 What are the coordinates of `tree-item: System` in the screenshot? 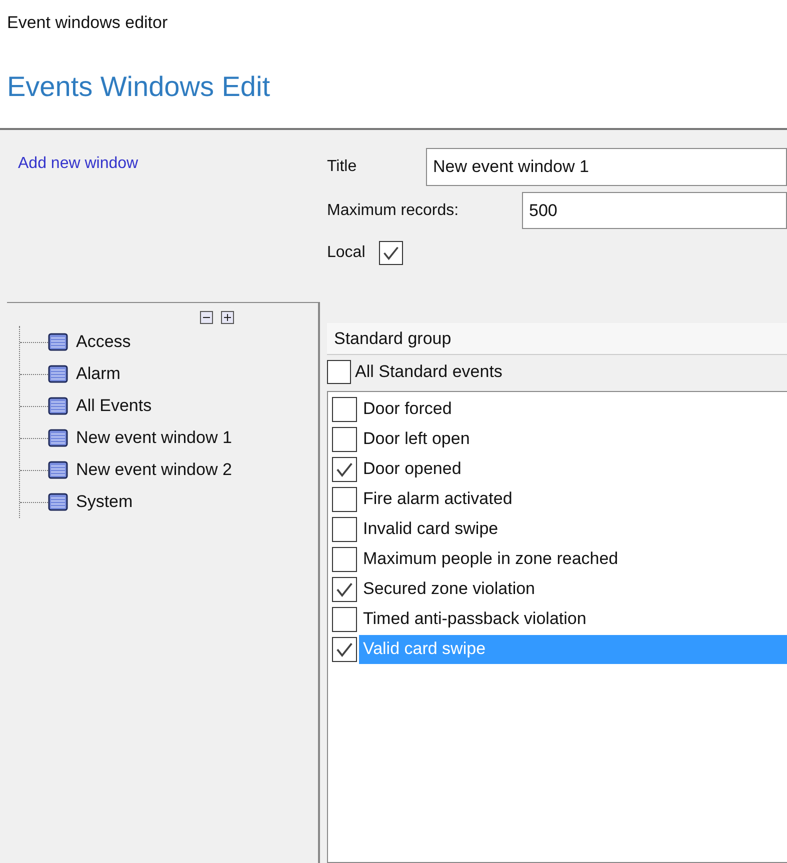 It's located at (104, 502).